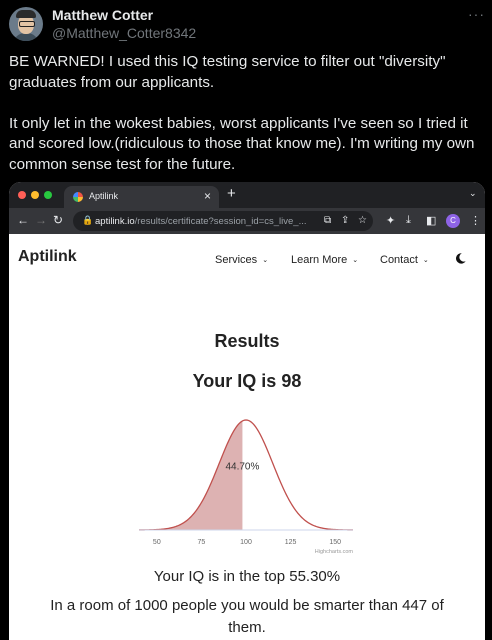 This screenshot has width=492, height=640. I want to click on iq-score: Your IQ is 98, so click(247, 381).